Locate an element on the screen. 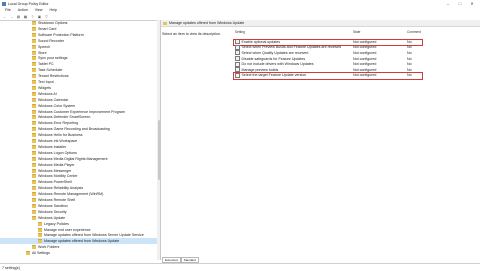 The image size is (480, 271). tree-scrollbar is located at coordinates (158, 140).